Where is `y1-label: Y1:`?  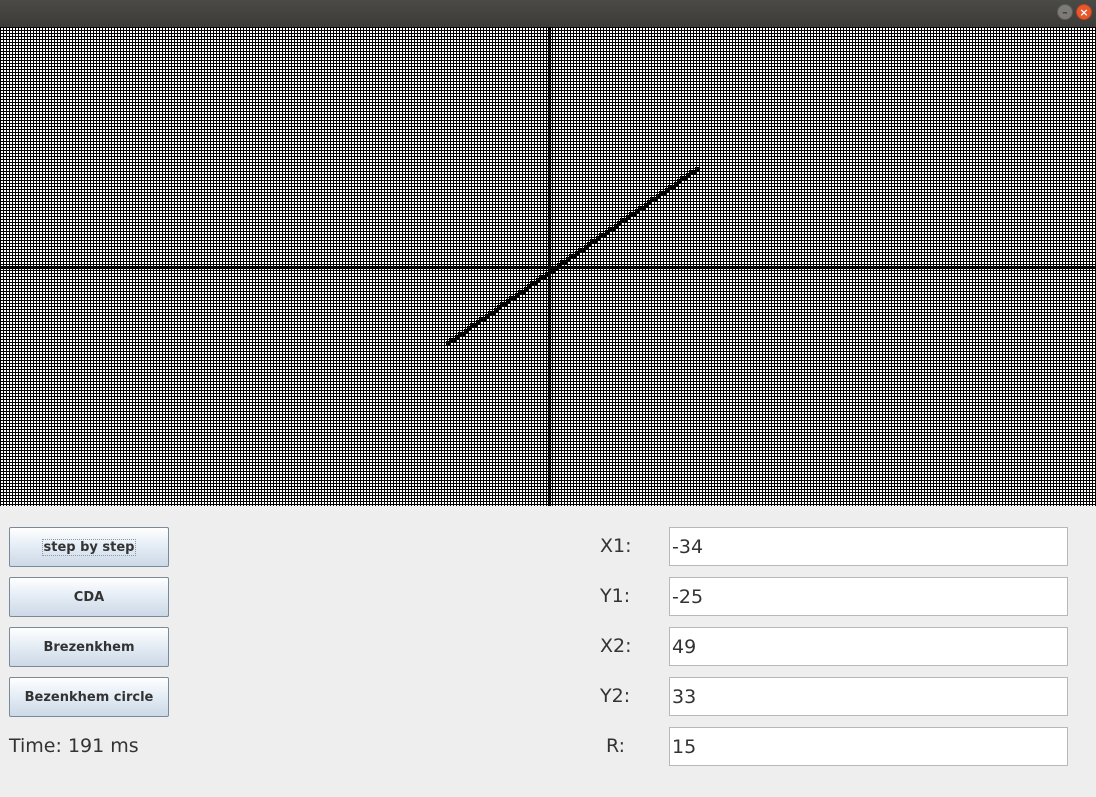
y1-label: Y1: is located at coordinates (615, 596).